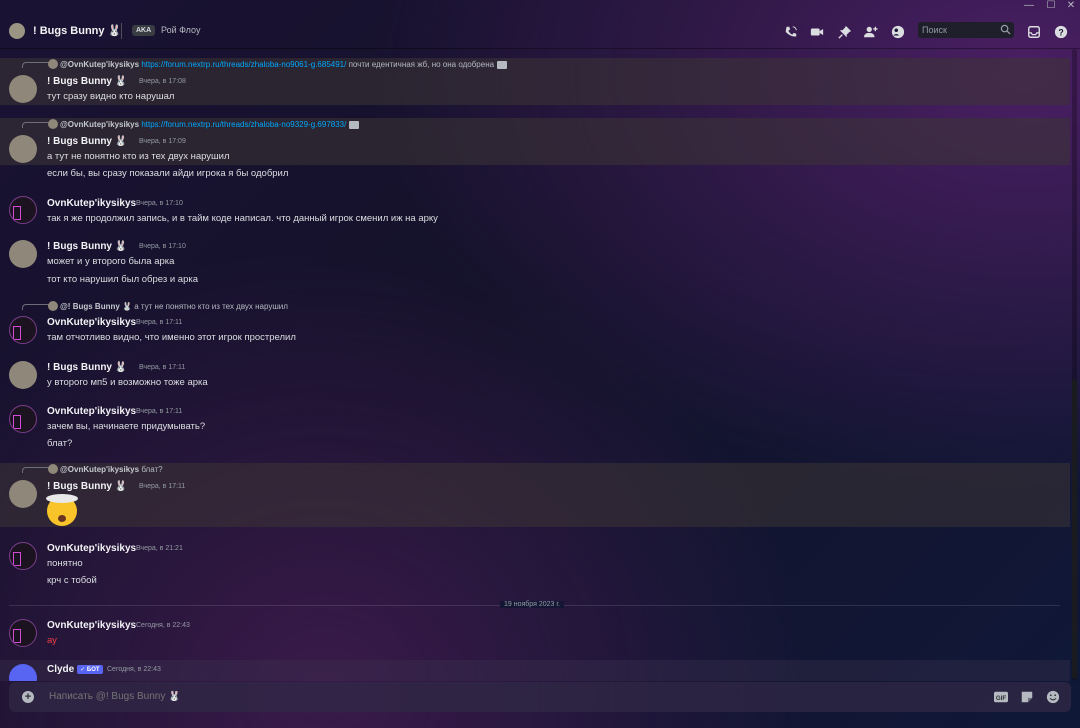 This screenshot has height=728, width=1080. What do you see at coordinates (817, 32) in the screenshot?
I see `video-call-icon` at bounding box center [817, 32].